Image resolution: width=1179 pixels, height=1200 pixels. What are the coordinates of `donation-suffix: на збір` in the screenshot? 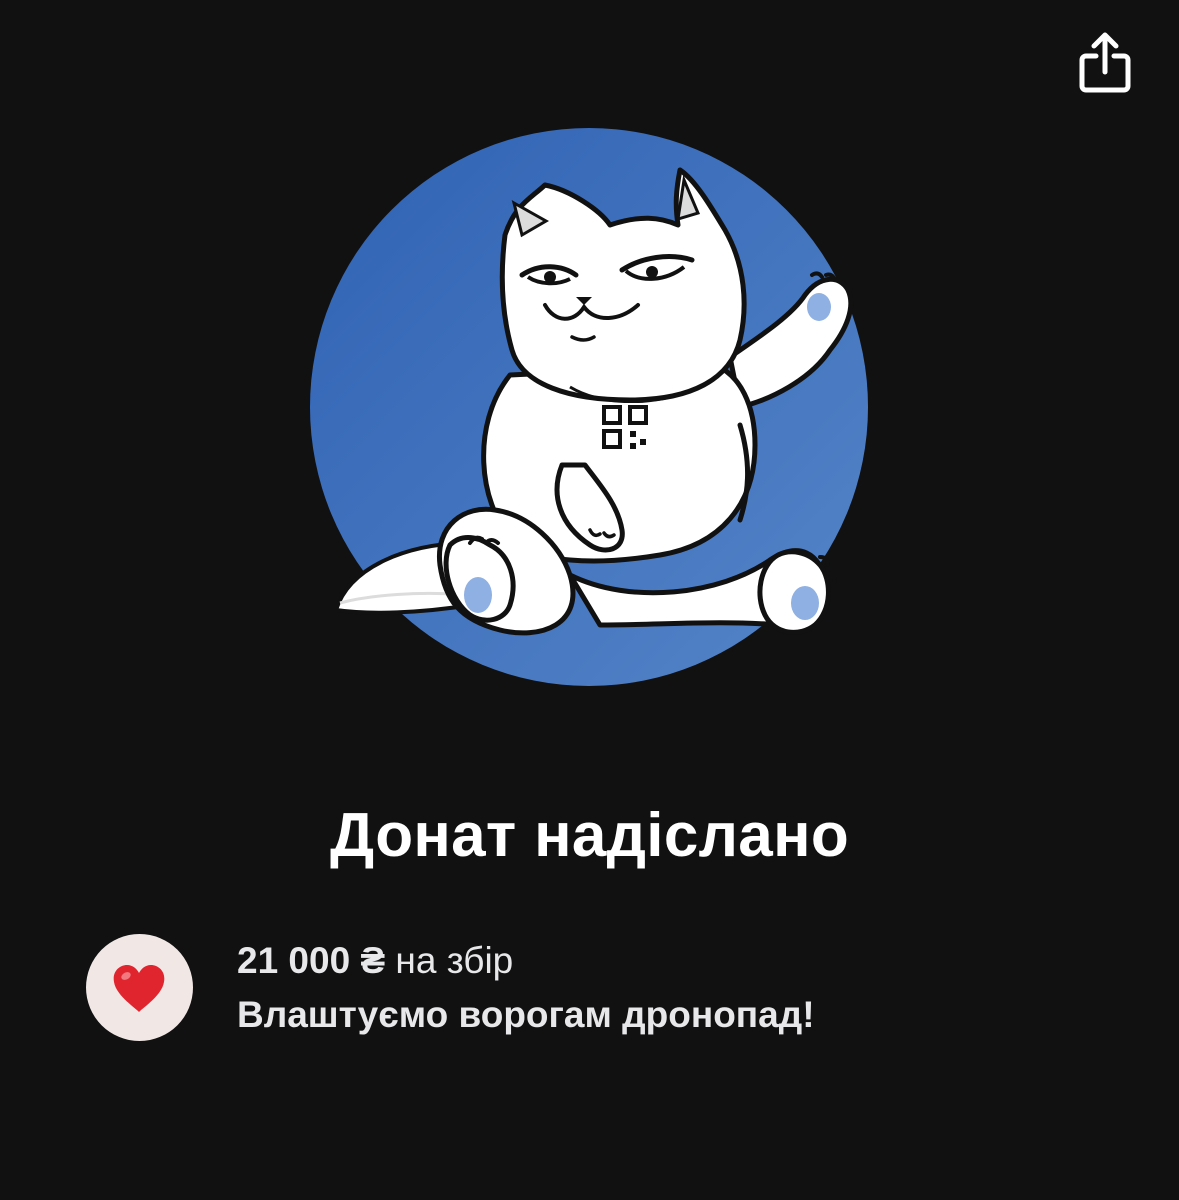 It's located at (449, 960).